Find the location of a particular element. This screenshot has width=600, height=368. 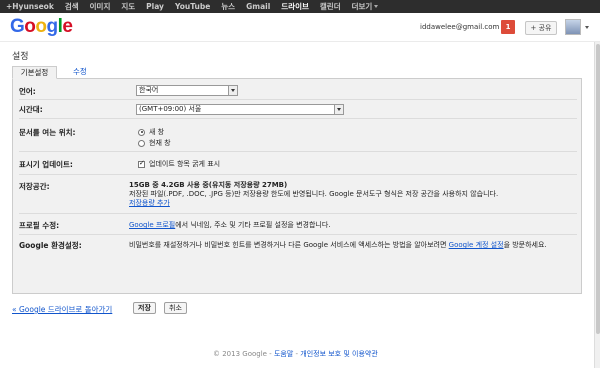

account-email: iddawelee@gmail.com is located at coordinates (459, 27).